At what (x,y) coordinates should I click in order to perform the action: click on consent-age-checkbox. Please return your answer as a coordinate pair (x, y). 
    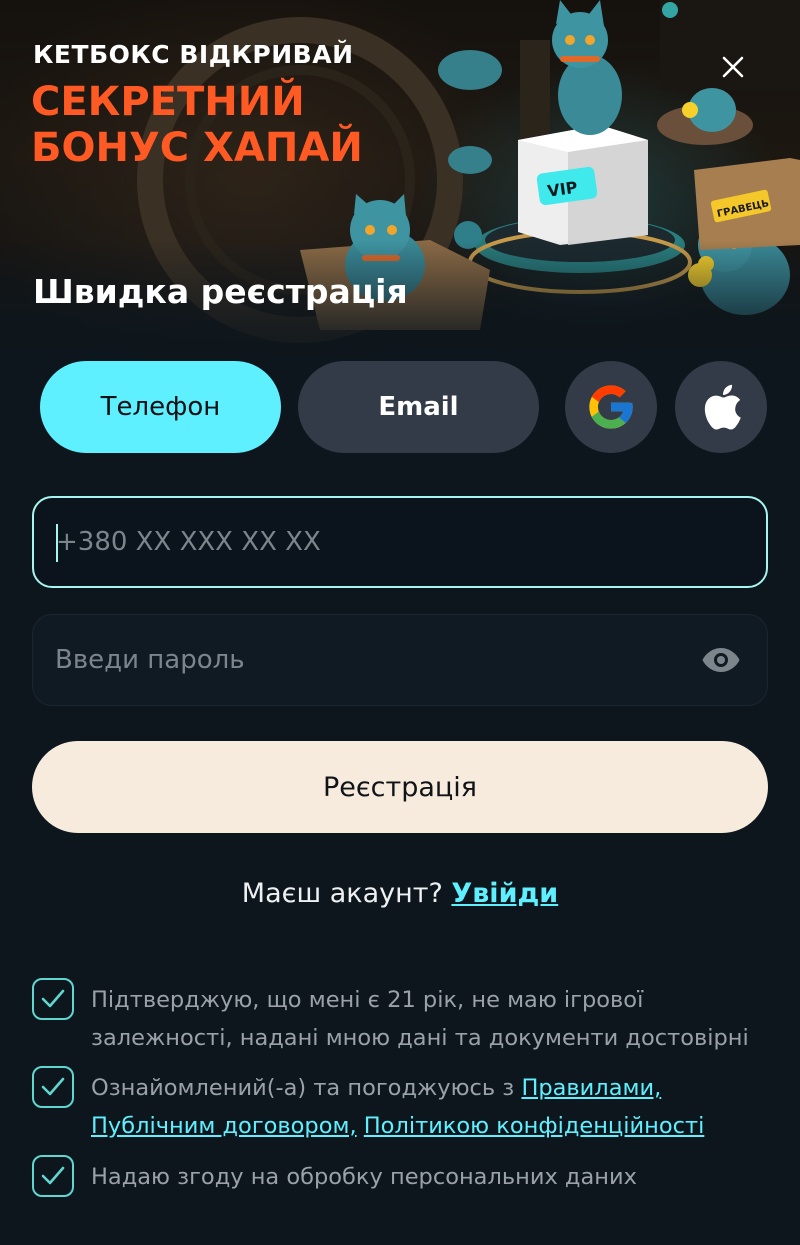
    Looking at the image, I should click on (53, 999).